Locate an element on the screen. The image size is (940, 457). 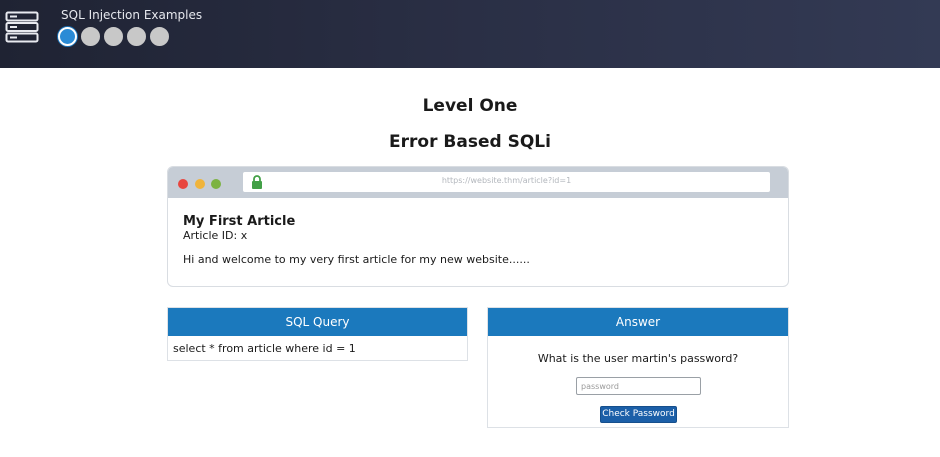
app-title: SQL Injection Examples is located at coordinates (132, 15).